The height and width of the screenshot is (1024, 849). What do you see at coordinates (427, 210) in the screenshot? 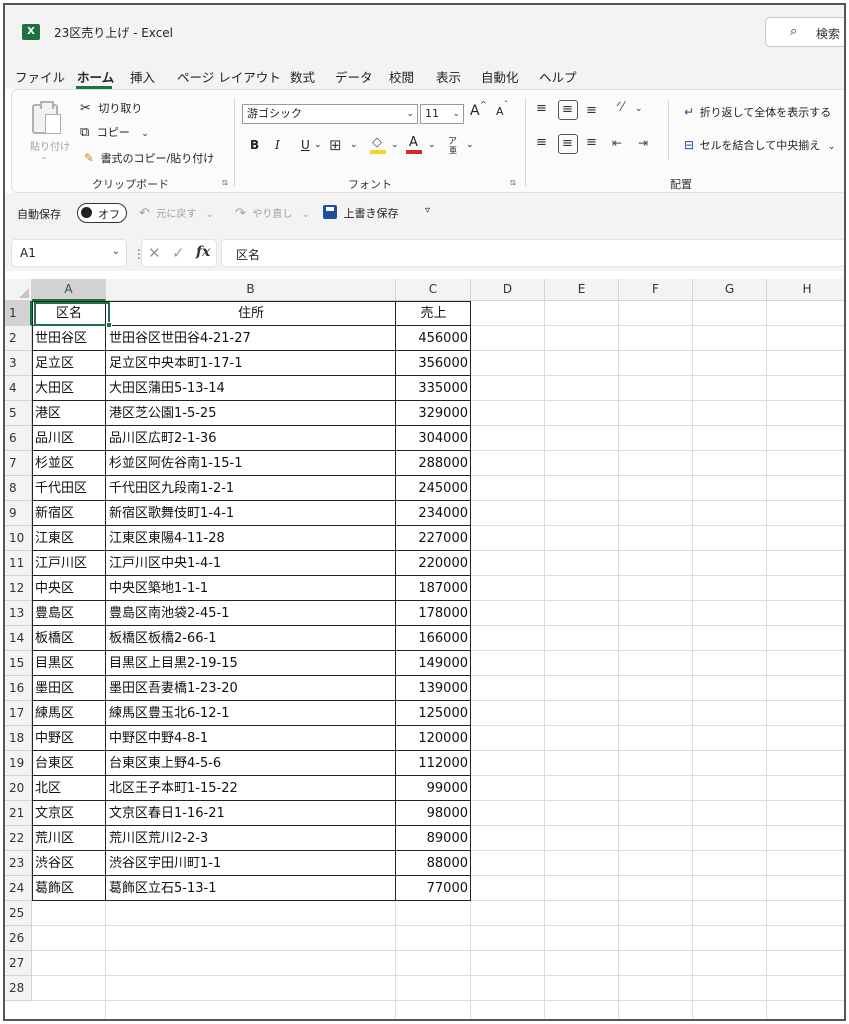
I see `customize-qat-icon: ▿` at bounding box center [427, 210].